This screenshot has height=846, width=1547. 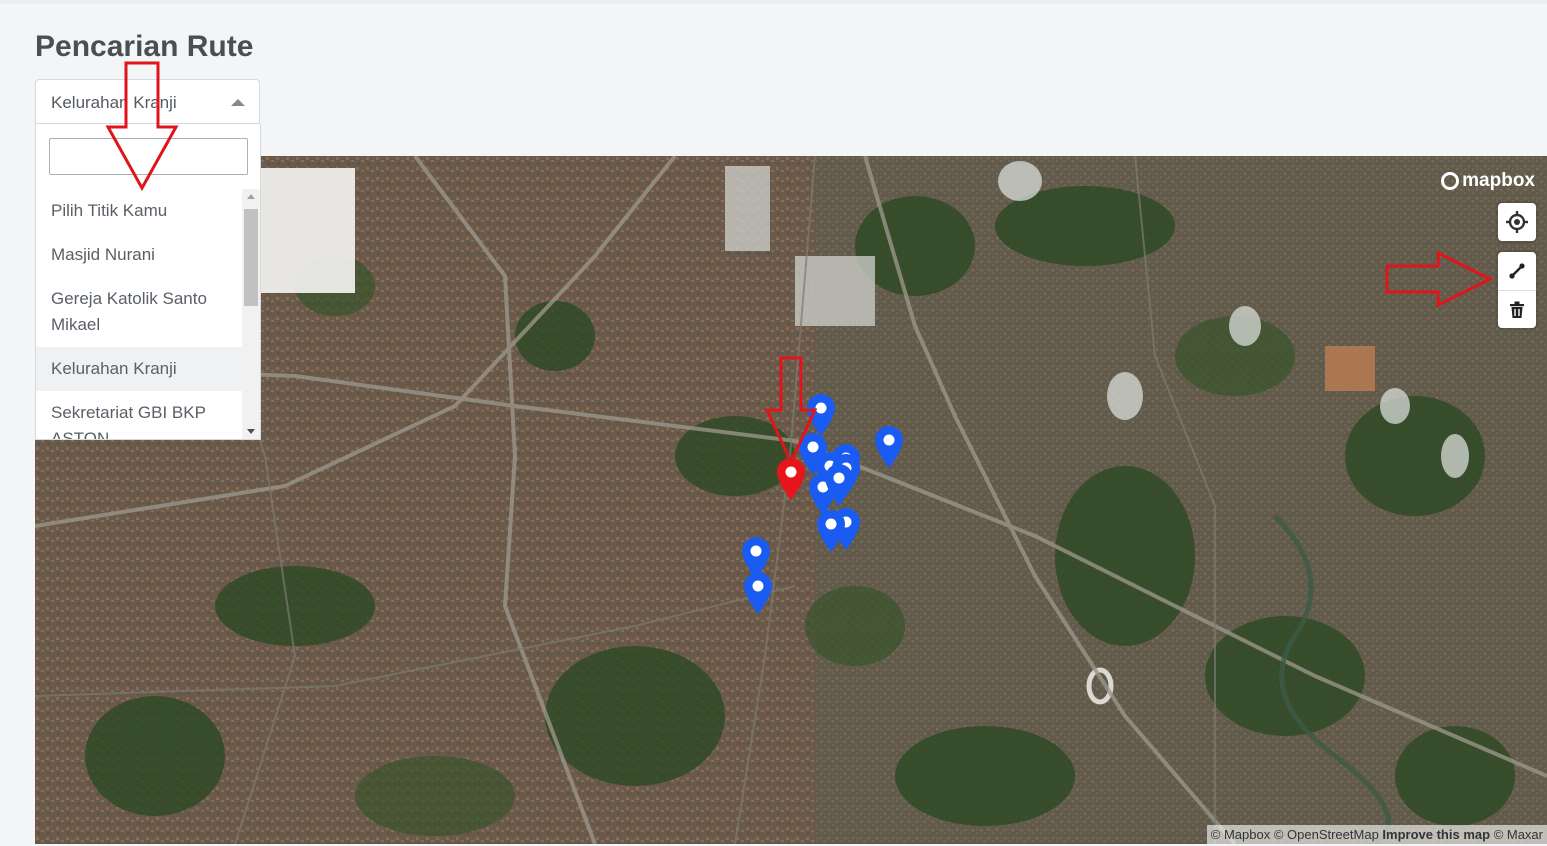 I want to click on option-kelurahan-kranji: Kelurahan Kranji, so click(x=139, y=369).